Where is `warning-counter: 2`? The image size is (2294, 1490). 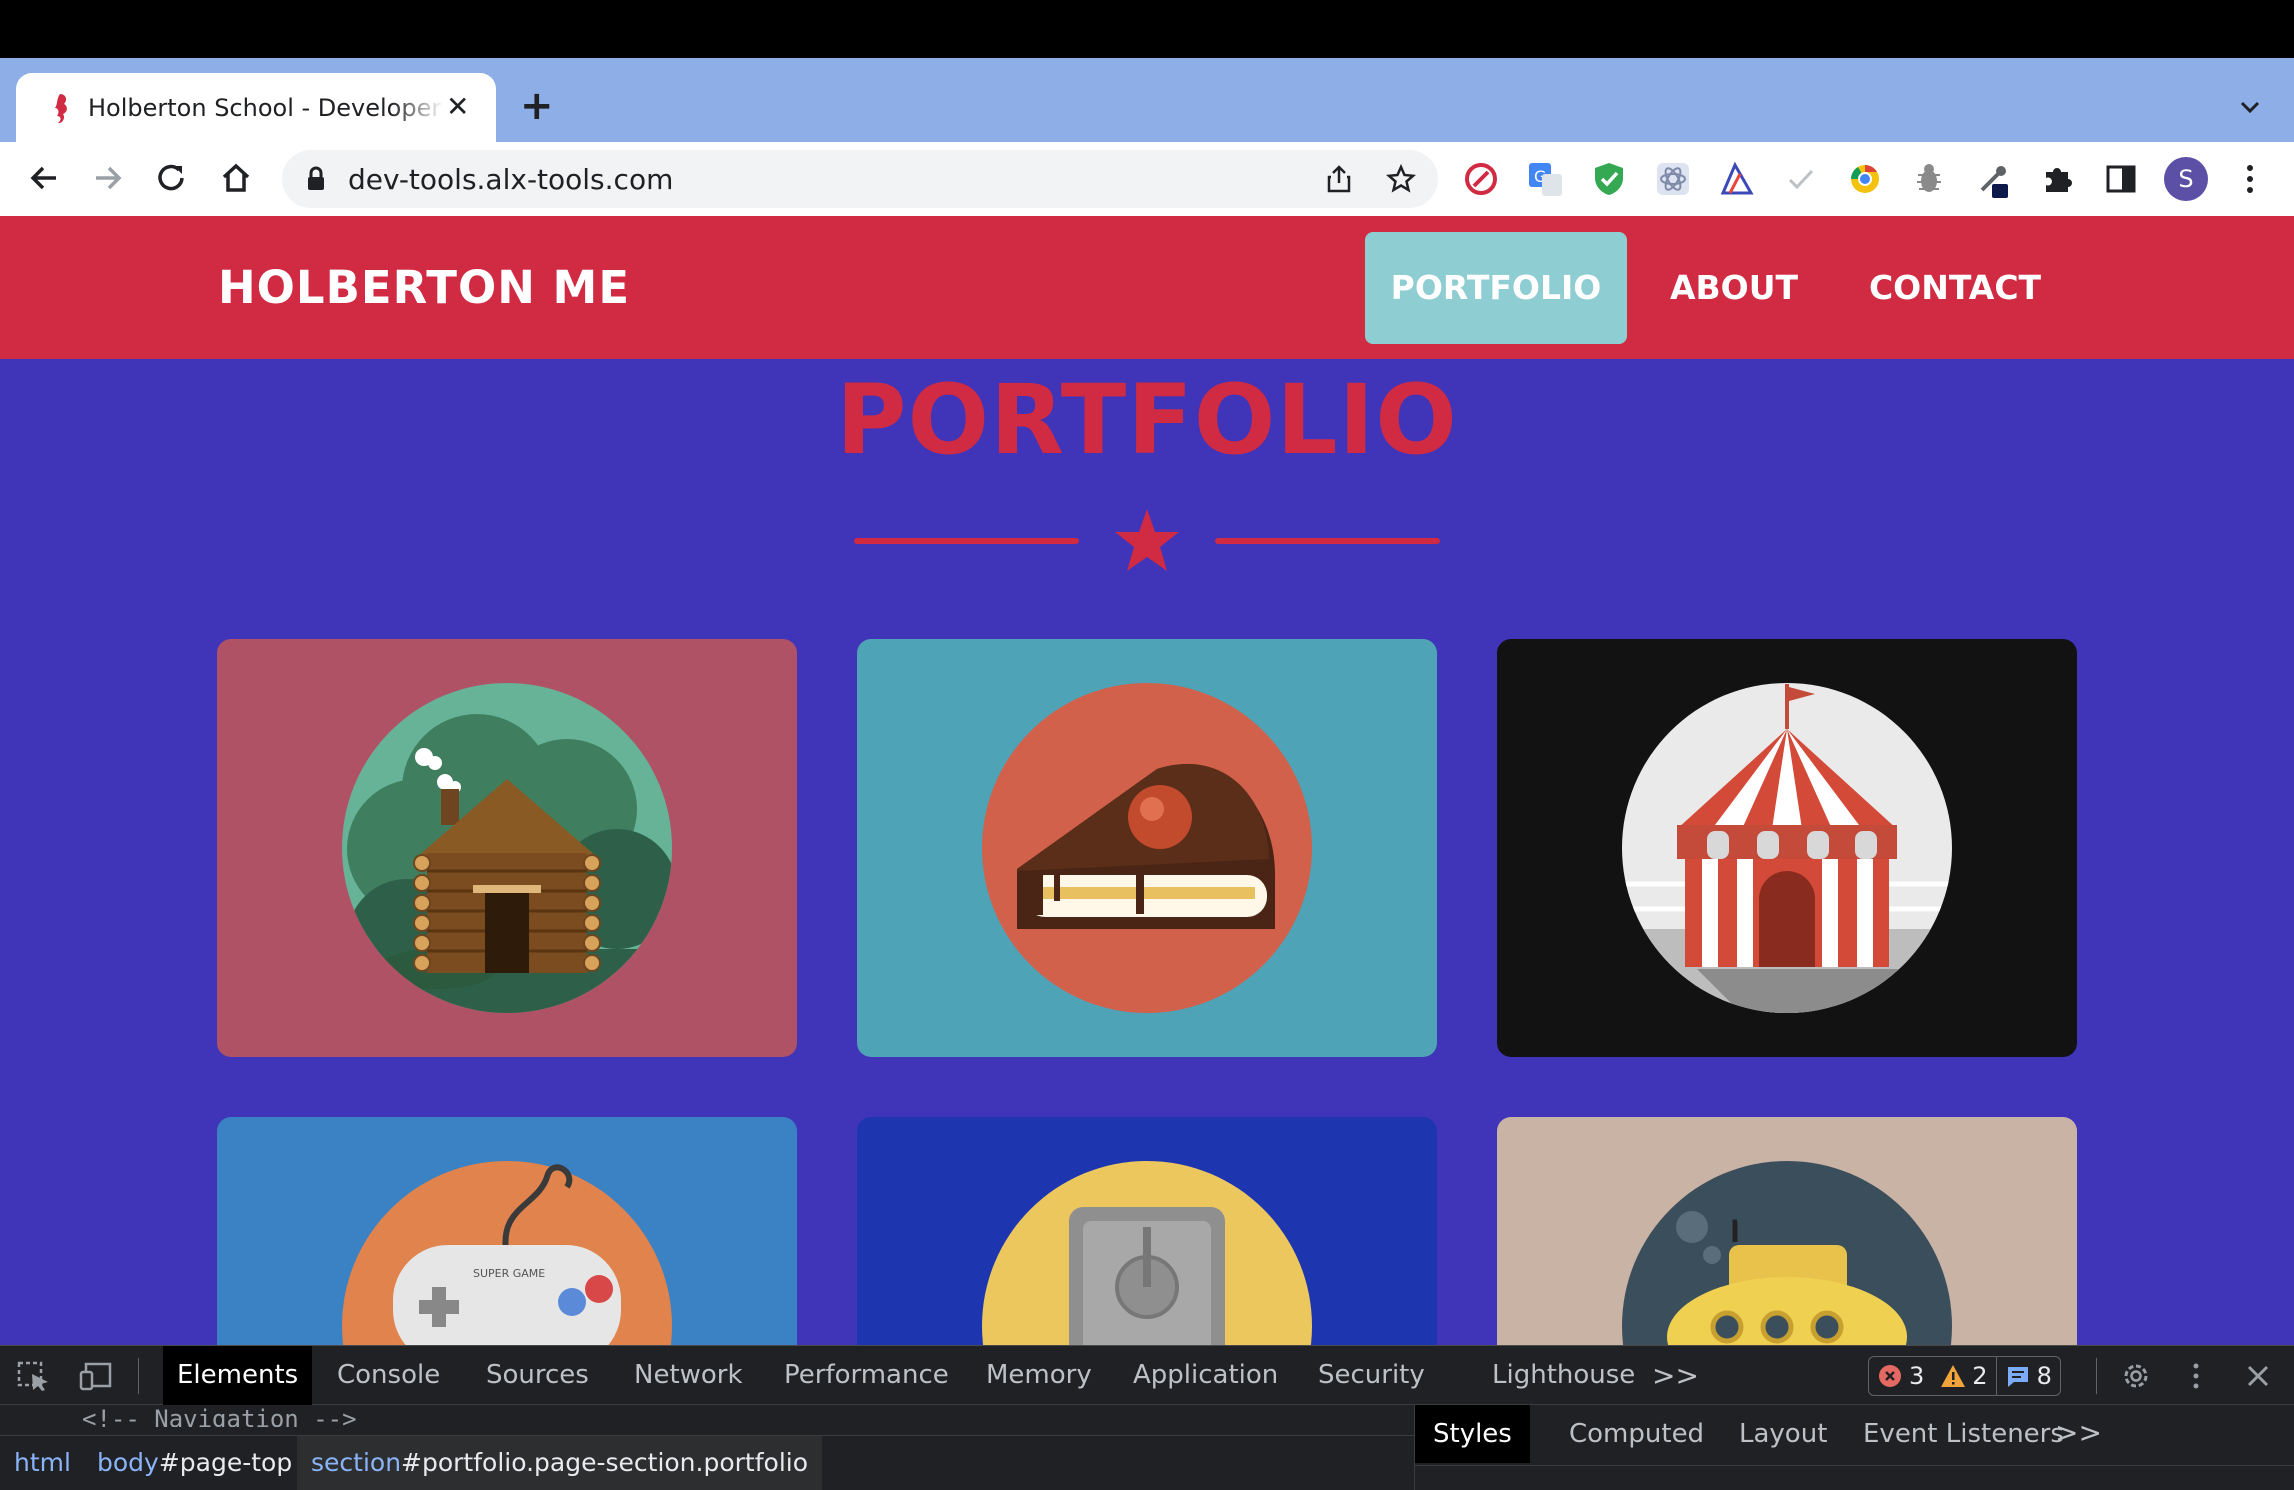 warning-counter: 2 is located at coordinates (1963, 1376).